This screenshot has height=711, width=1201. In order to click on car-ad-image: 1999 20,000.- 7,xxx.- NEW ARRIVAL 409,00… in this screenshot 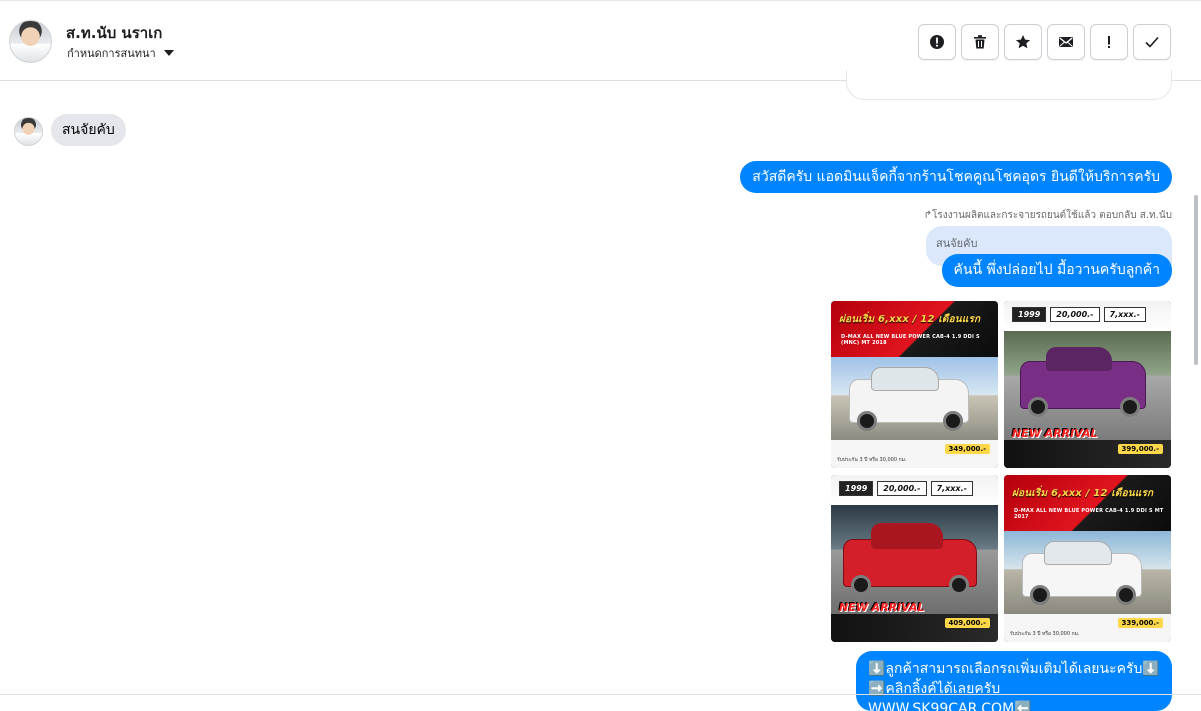, I will do `click(914, 558)`.